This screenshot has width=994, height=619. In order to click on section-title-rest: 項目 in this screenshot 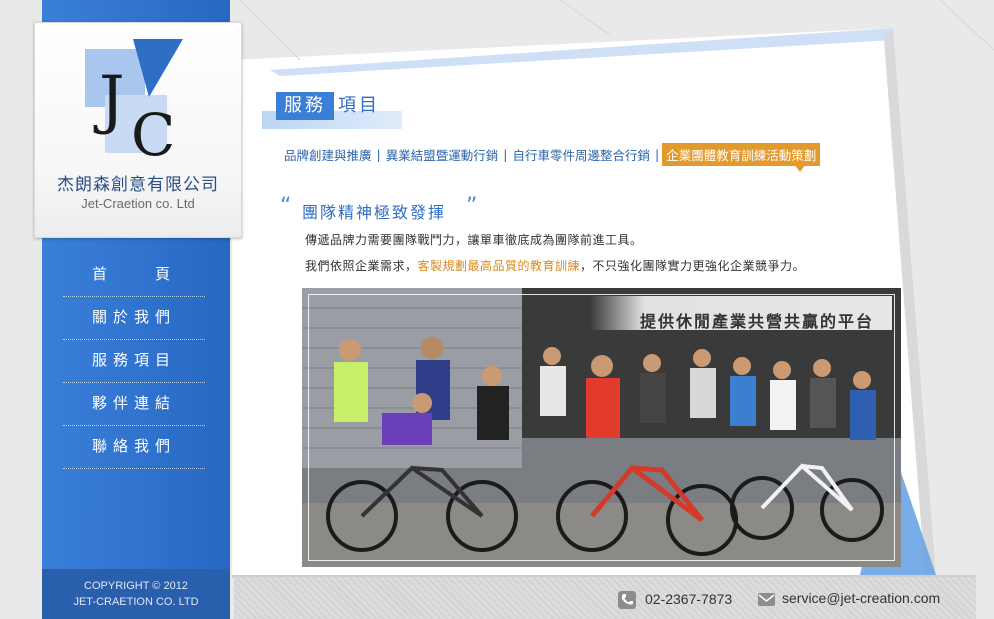, I will do `click(359, 105)`.